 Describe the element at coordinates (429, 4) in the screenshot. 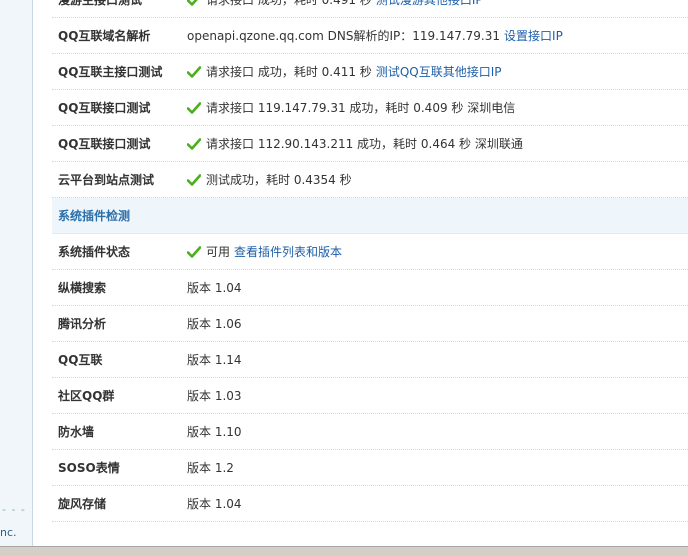

I see `row-action-link: 测试漫游其他接口IP` at that location.